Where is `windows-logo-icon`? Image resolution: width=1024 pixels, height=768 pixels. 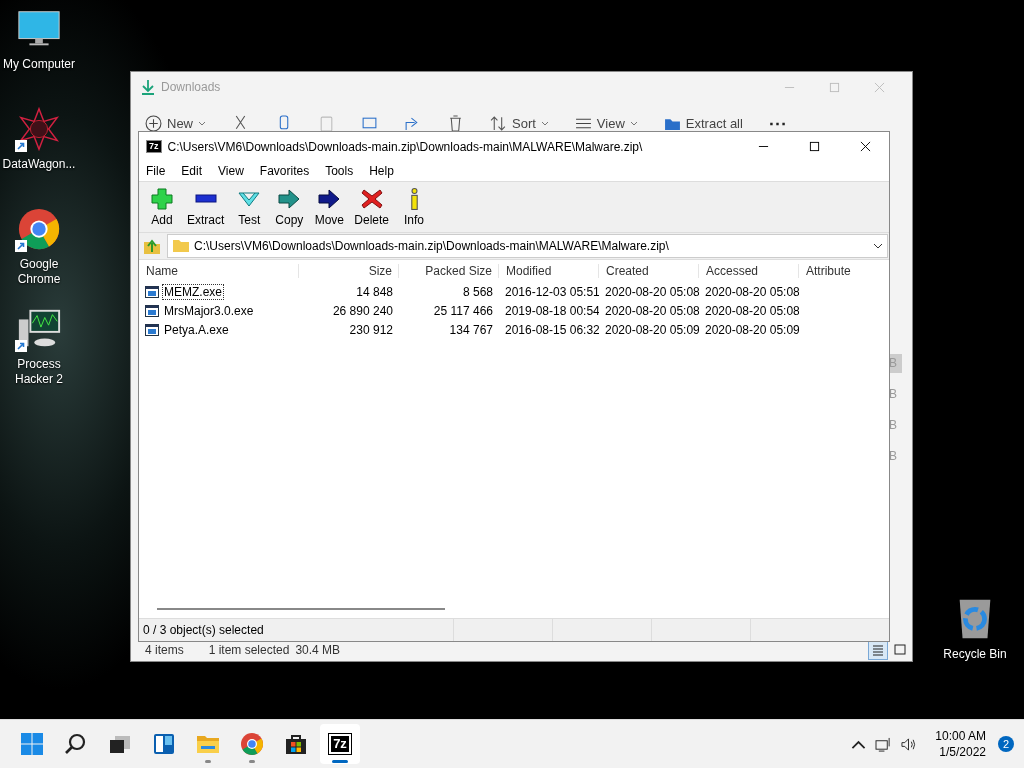
windows-logo-icon is located at coordinates (32, 744).